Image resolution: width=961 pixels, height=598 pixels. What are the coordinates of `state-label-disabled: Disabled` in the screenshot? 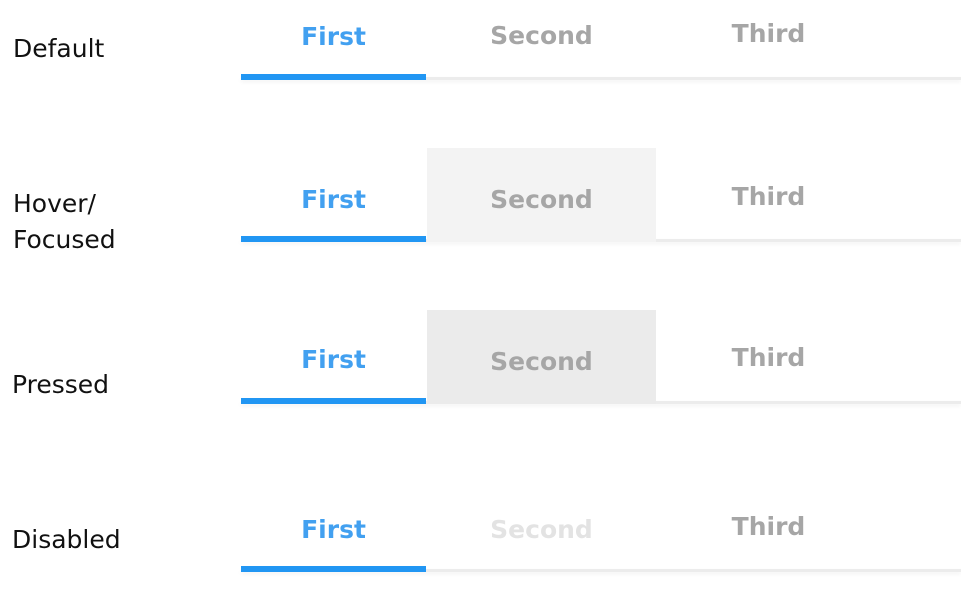 It's located at (66, 539).